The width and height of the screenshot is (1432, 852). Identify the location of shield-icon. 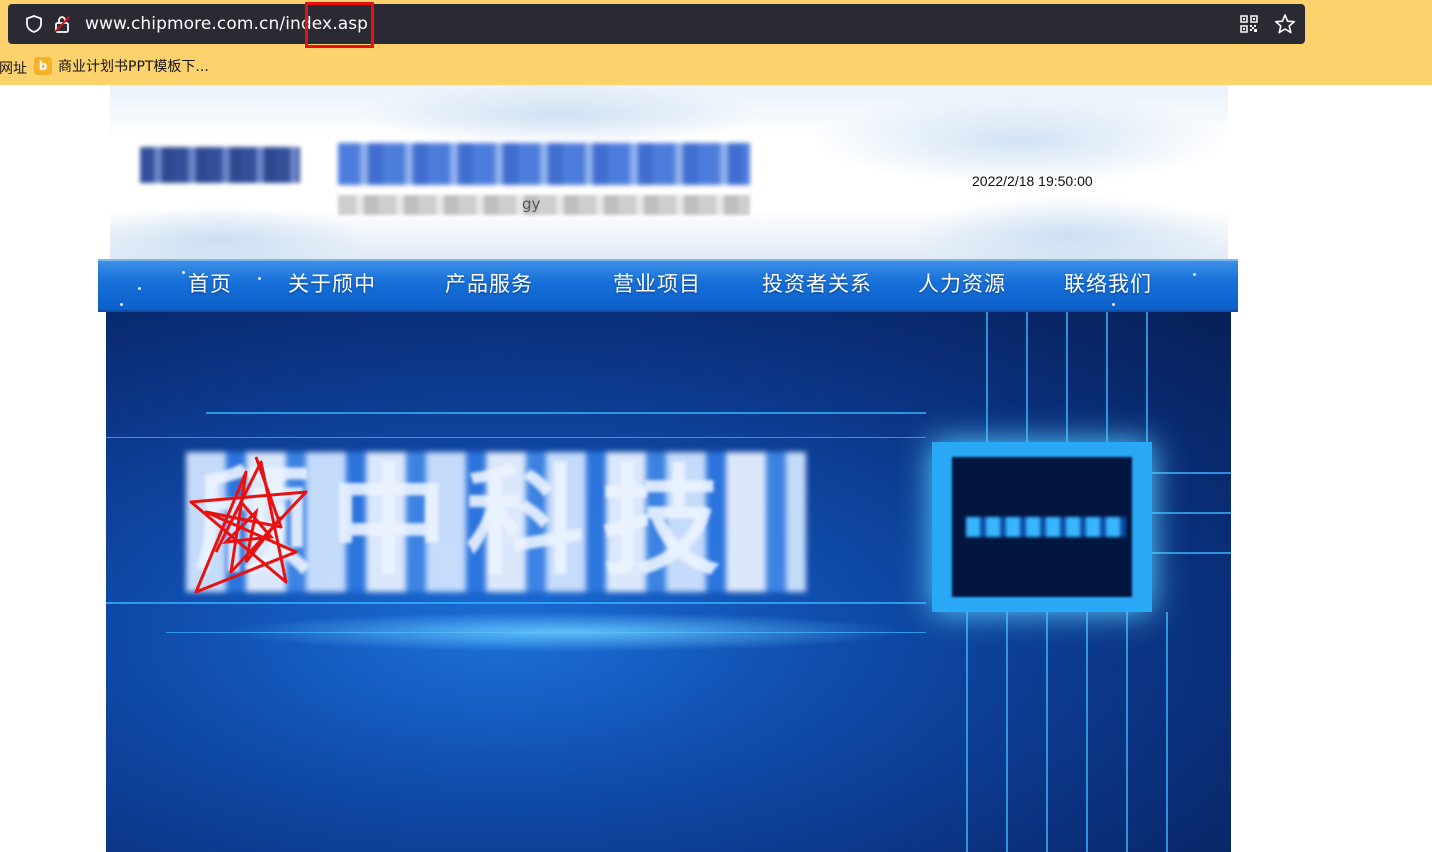
(34, 24).